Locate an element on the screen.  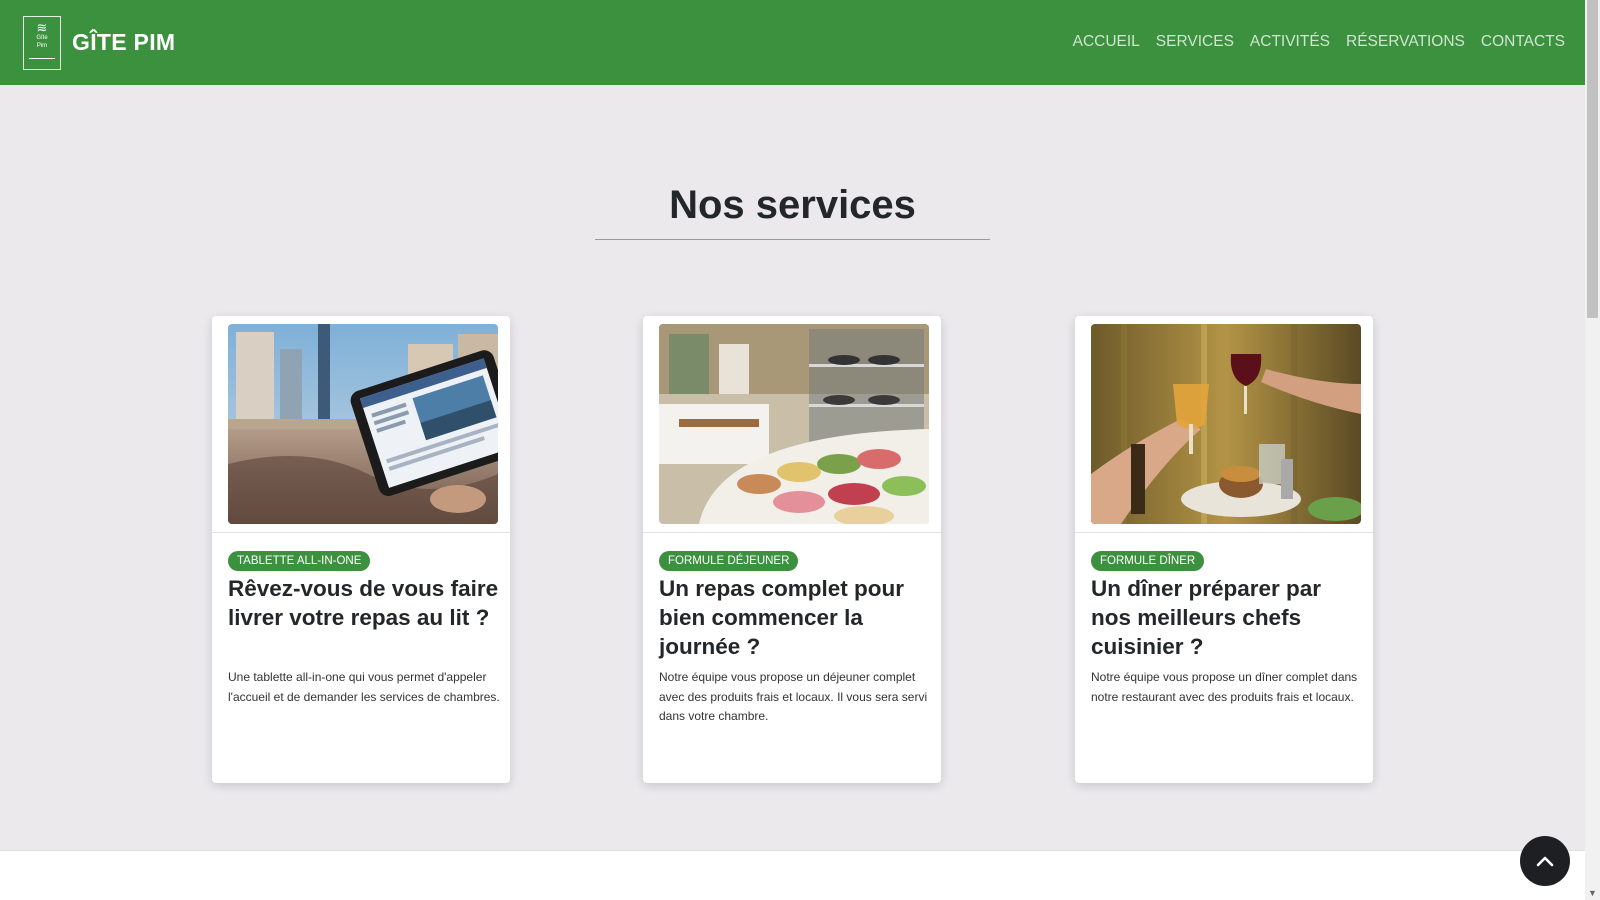
logo-text-2: Pim is located at coordinates (42, 45).